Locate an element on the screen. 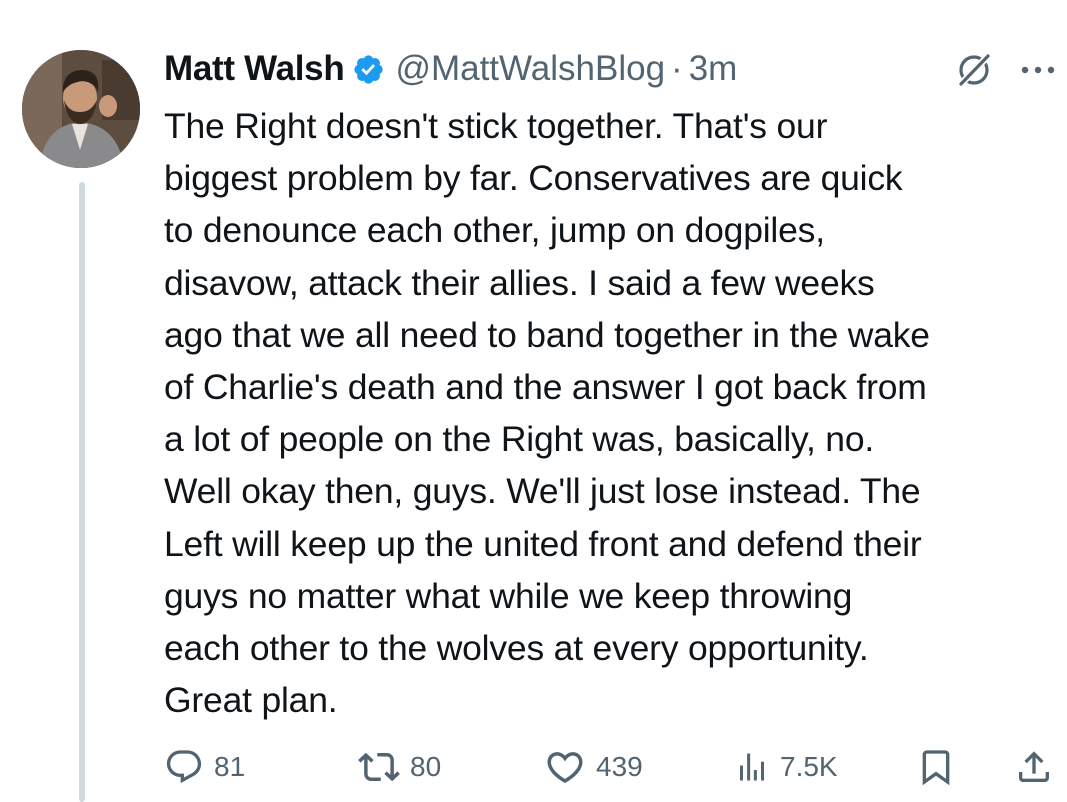 The image size is (1067, 802). views-button: 7.5K is located at coordinates (786, 767).